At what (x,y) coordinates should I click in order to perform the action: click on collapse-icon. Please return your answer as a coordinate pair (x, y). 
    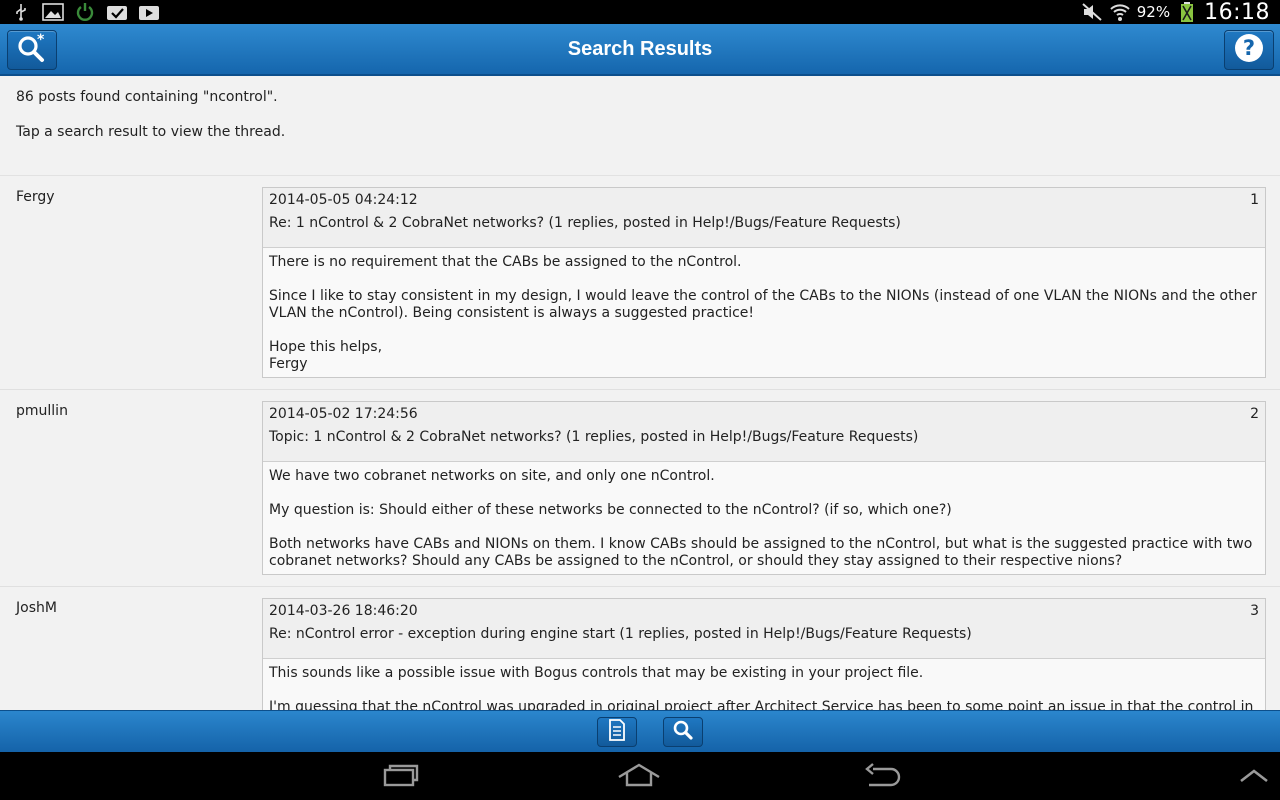
    Looking at the image, I should click on (1254, 777).